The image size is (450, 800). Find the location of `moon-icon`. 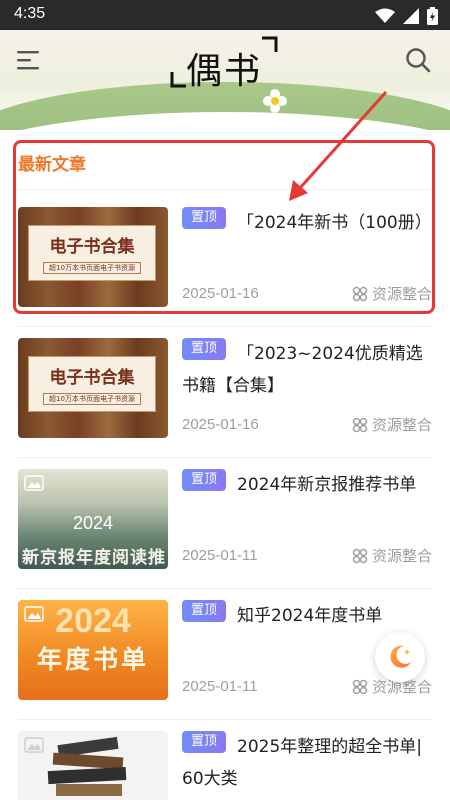

moon-icon is located at coordinates (400, 656).